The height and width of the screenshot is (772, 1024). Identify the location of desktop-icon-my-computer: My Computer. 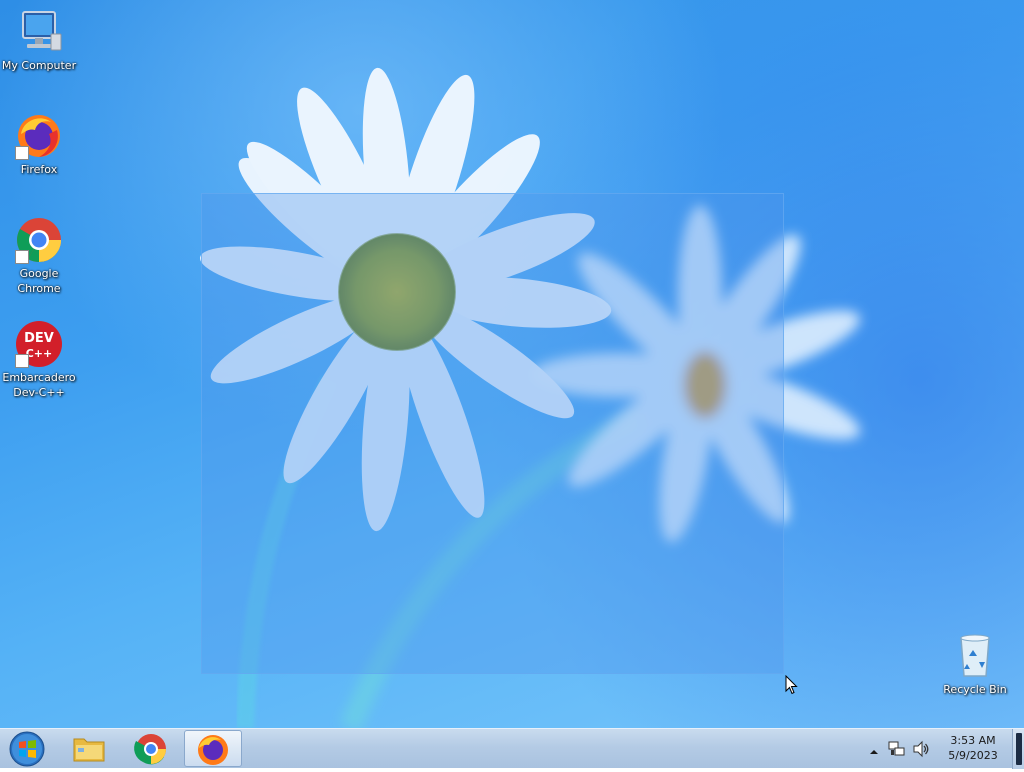
(39, 40).